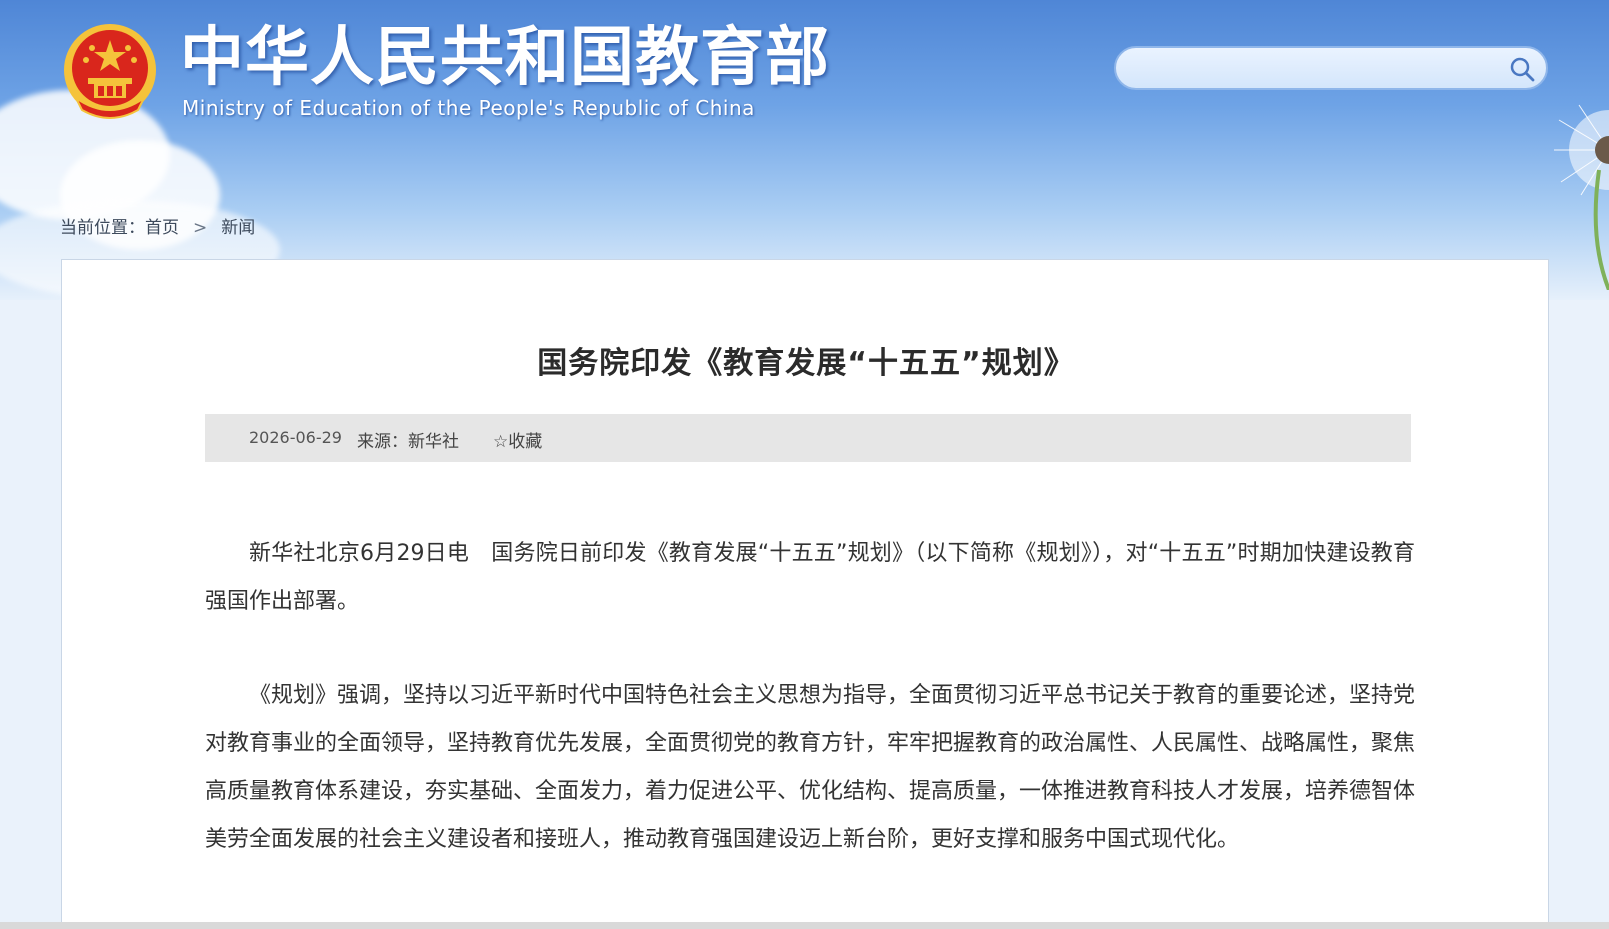 The width and height of the screenshot is (1609, 929). What do you see at coordinates (200, 228) in the screenshot?
I see `chevron-right-icon: >` at bounding box center [200, 228].